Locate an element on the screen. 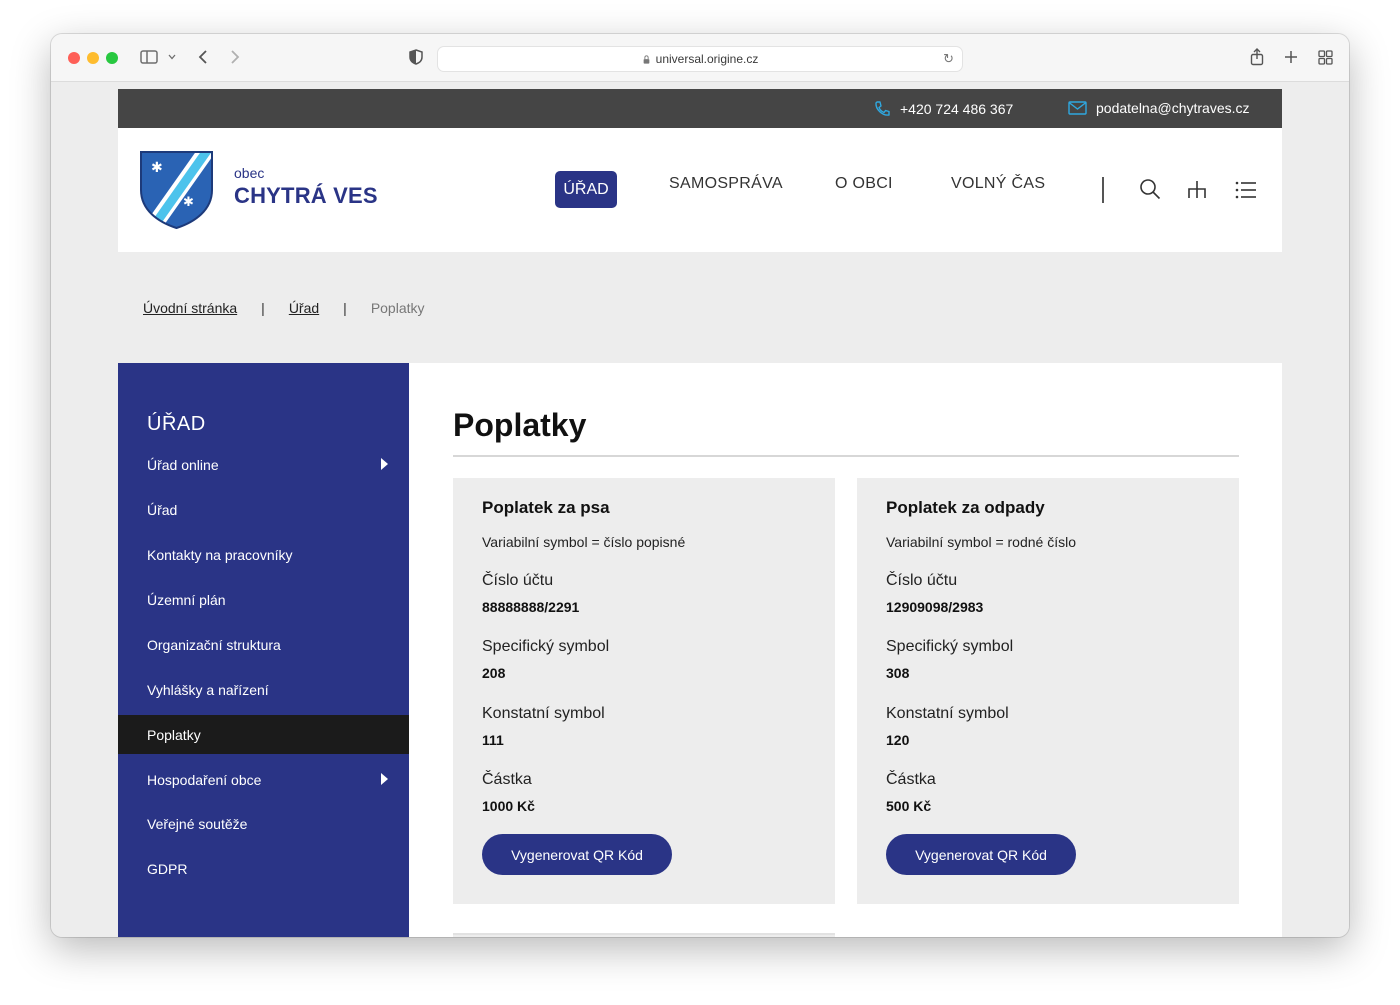  sidebar-item-label: Úřad is located at coordinates (162, 509).